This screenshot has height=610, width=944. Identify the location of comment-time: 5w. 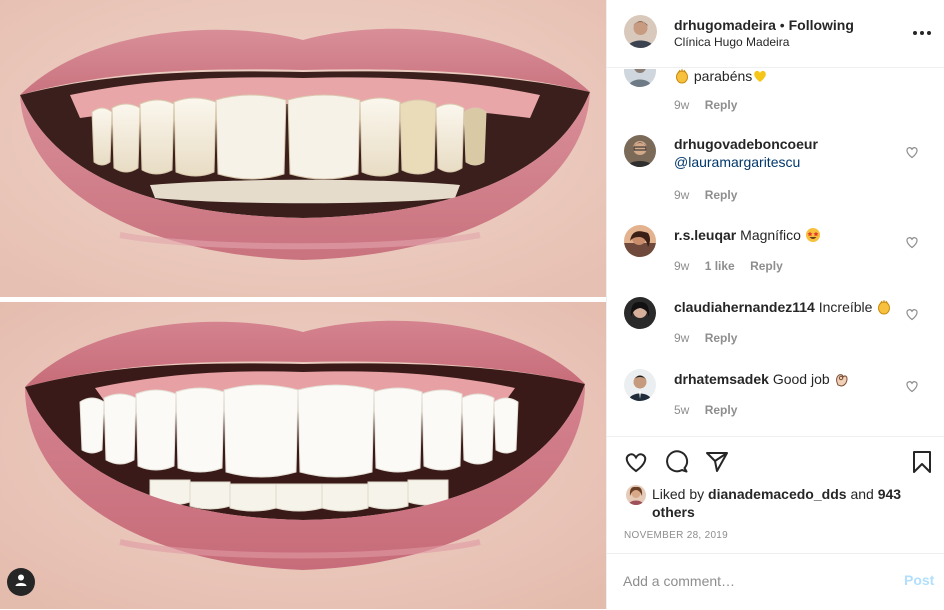
(681, 410).